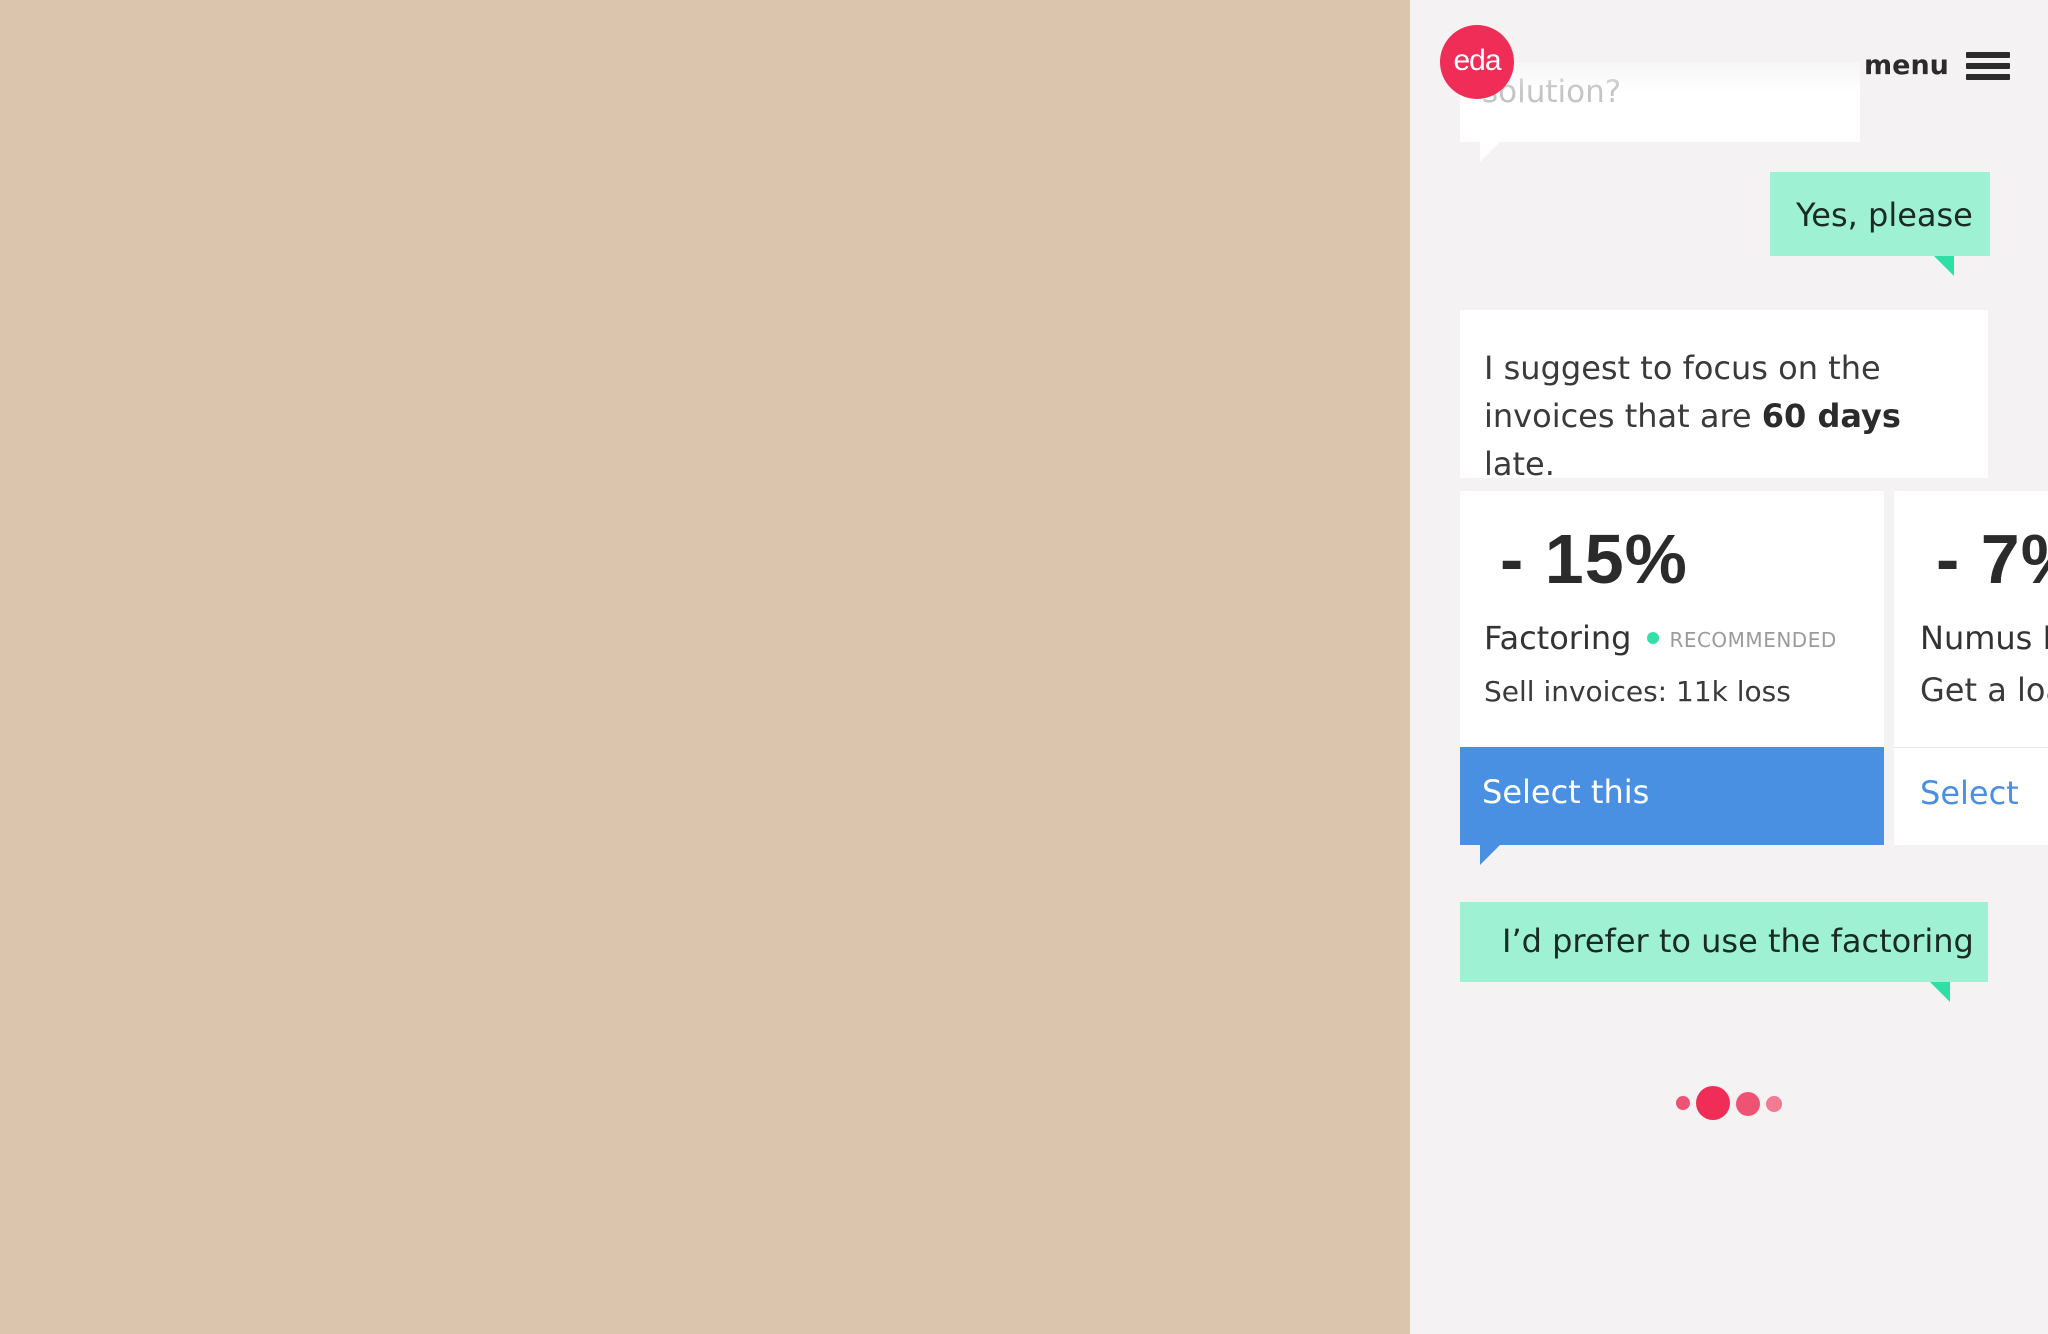 This screenshot has height=1334, width=2048. What do you see at coordinates (1637, 691) in the screenshot?
I see `option-description: Sell invoices: 11k loss` at bounding box center [1637, 691].